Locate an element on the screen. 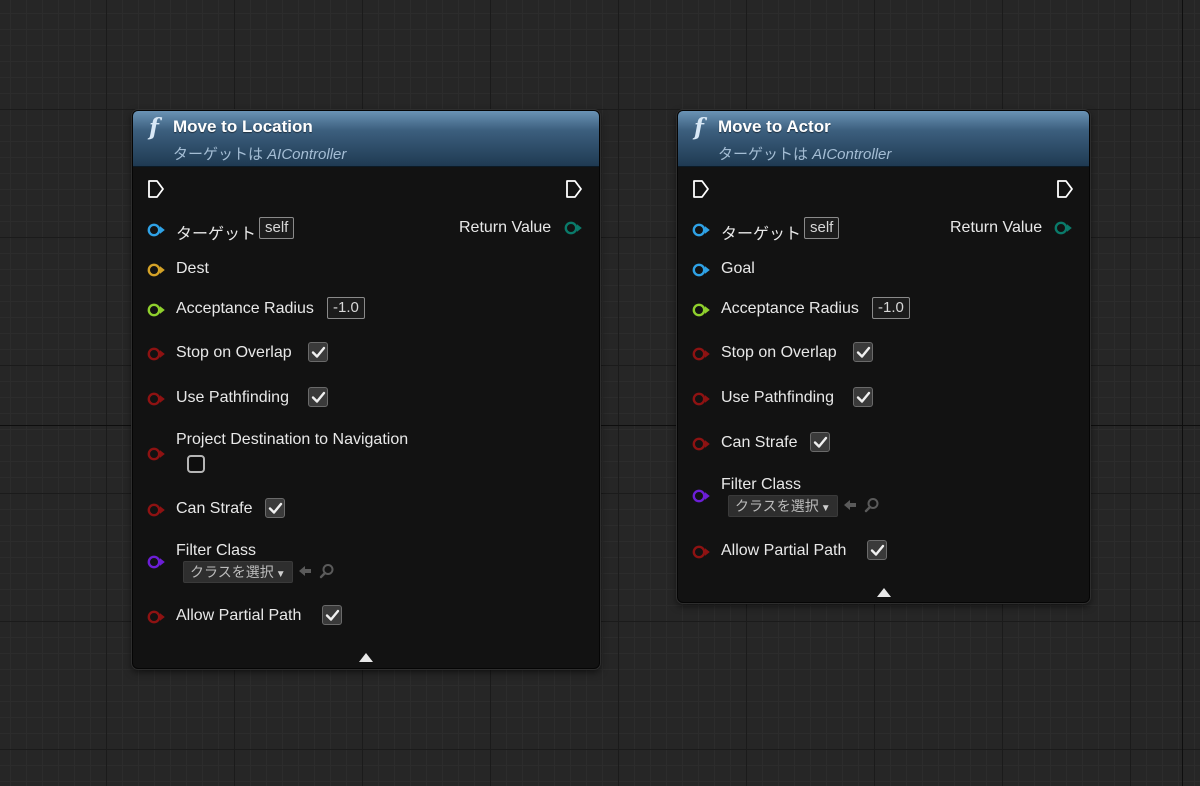 The image size is (1200, 786). dest-row: Dest is located at coordinates (247, 270).